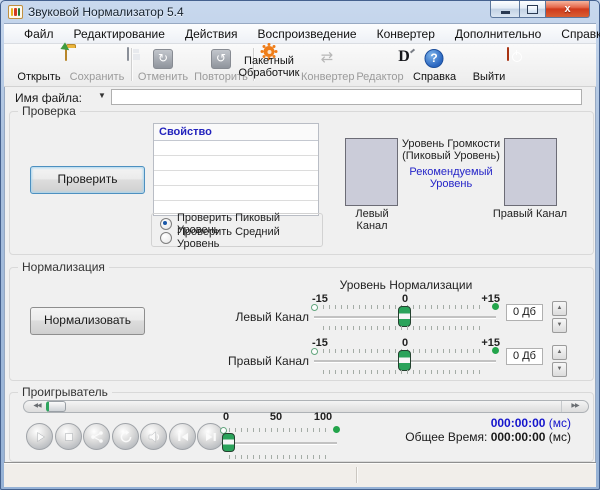 Image resolution: width=600 pixels, height=490 pixels. I want to click on repeat-button, so click(96, 436).